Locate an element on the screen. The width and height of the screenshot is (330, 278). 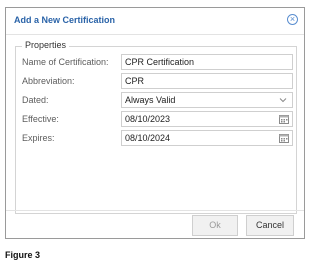
properties-legend: Properties is located at coordinates (46, 45).